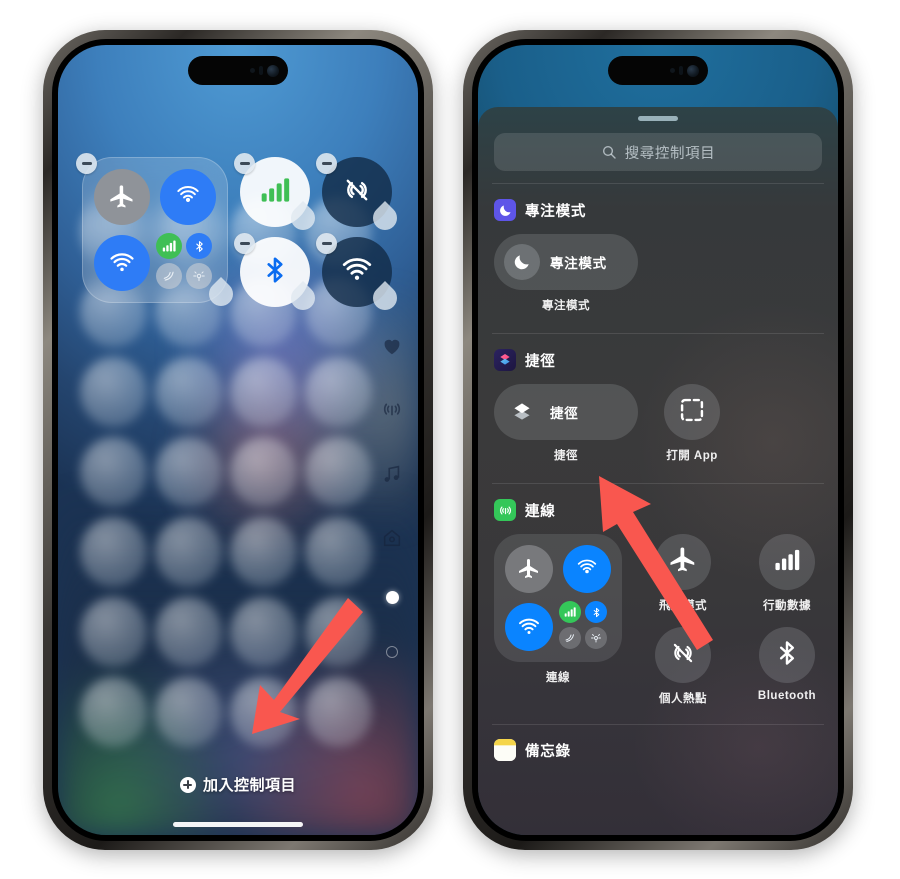  I want to click on add-control-label: 加入控制項目, so click(249, 785).